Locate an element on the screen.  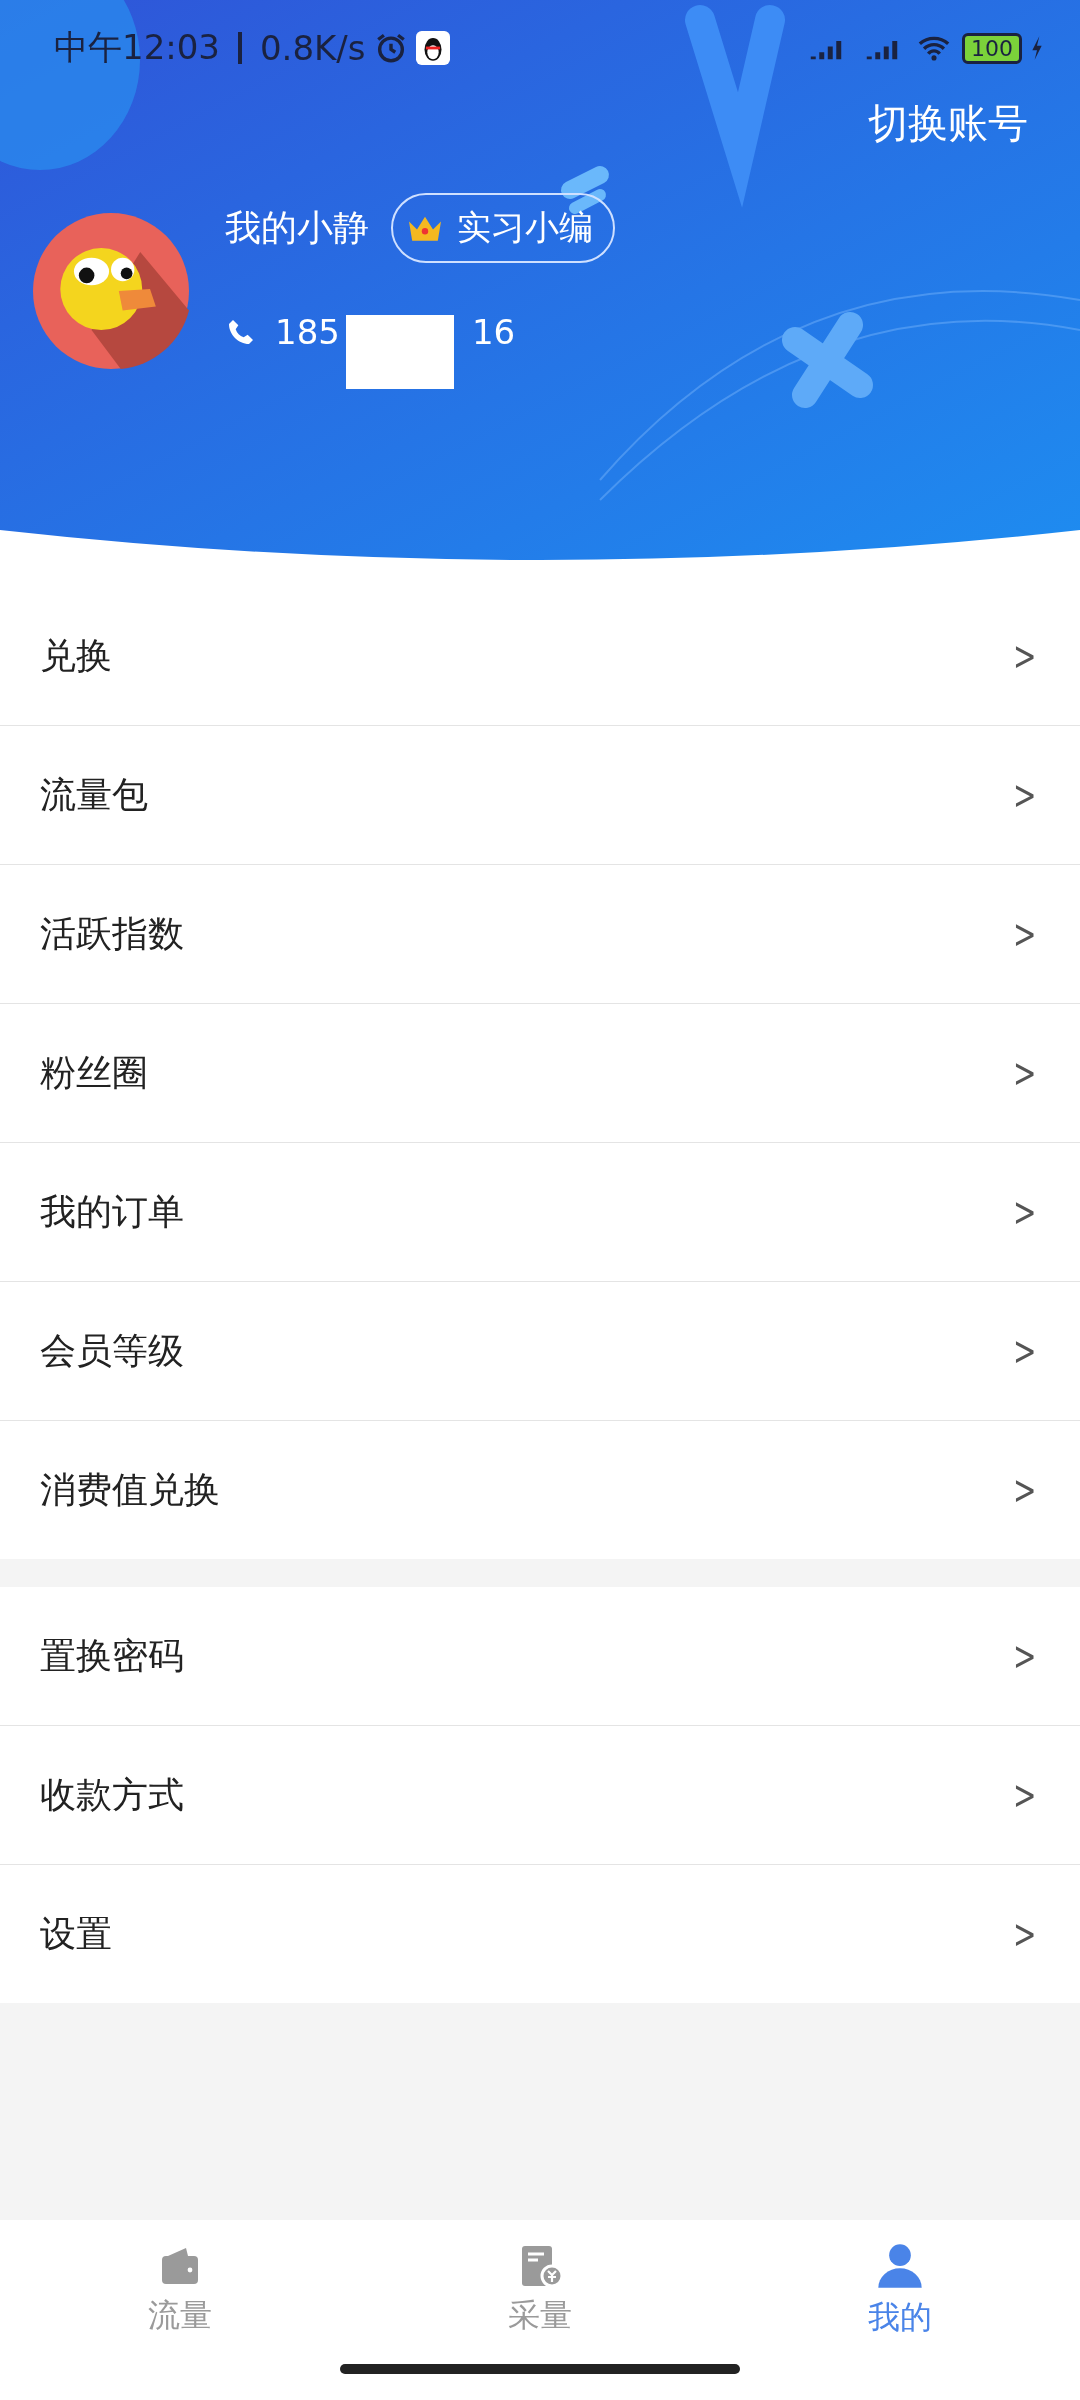
menu-item: 会员等级 > is located at coordinates (540, 1350).